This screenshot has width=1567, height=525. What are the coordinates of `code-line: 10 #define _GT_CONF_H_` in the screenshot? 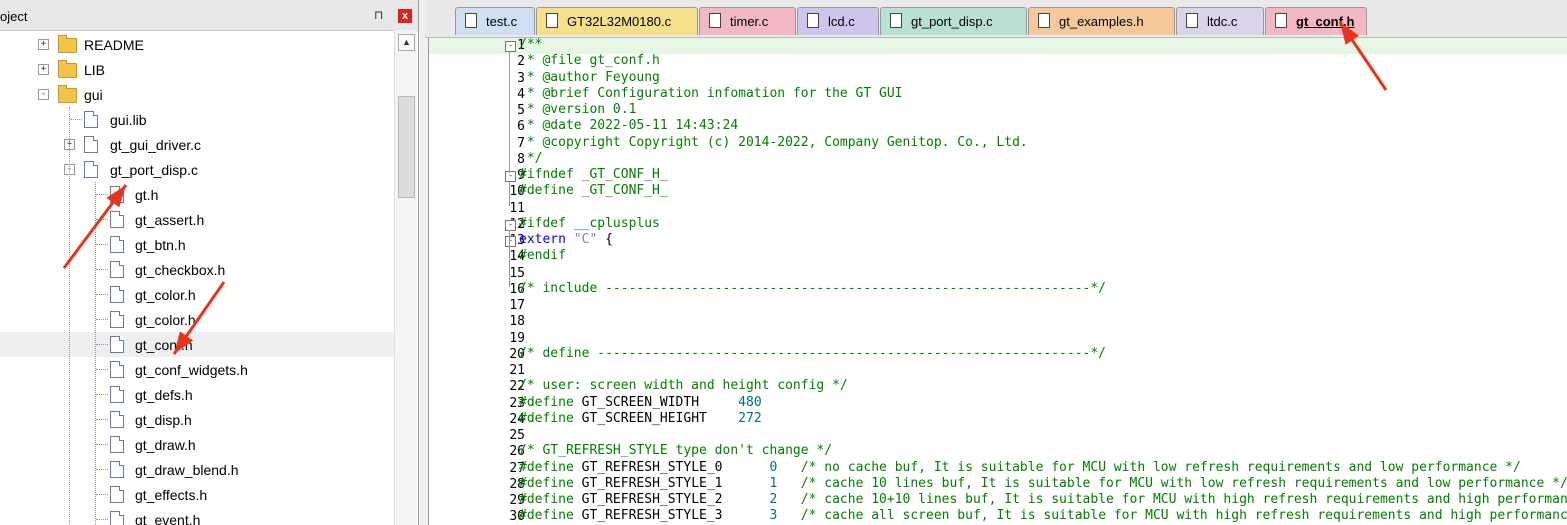 It's located at (998, 191).